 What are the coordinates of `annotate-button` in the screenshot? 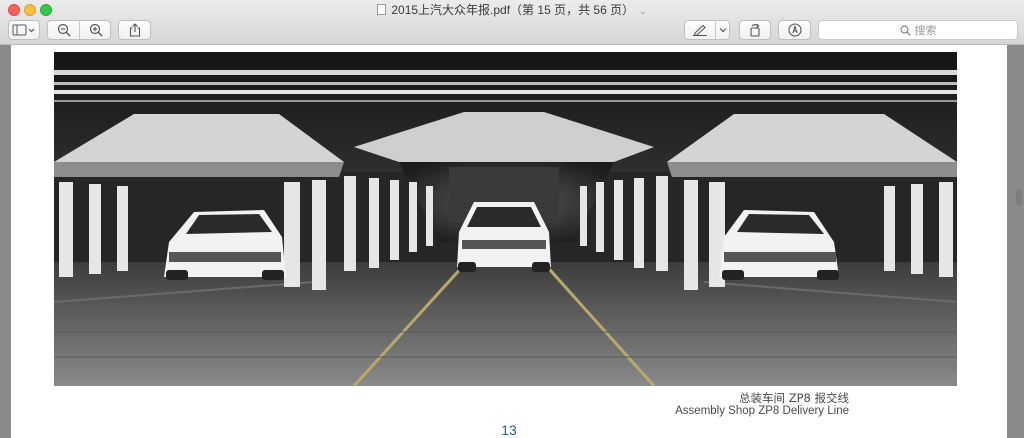 It's located at (794, 30).